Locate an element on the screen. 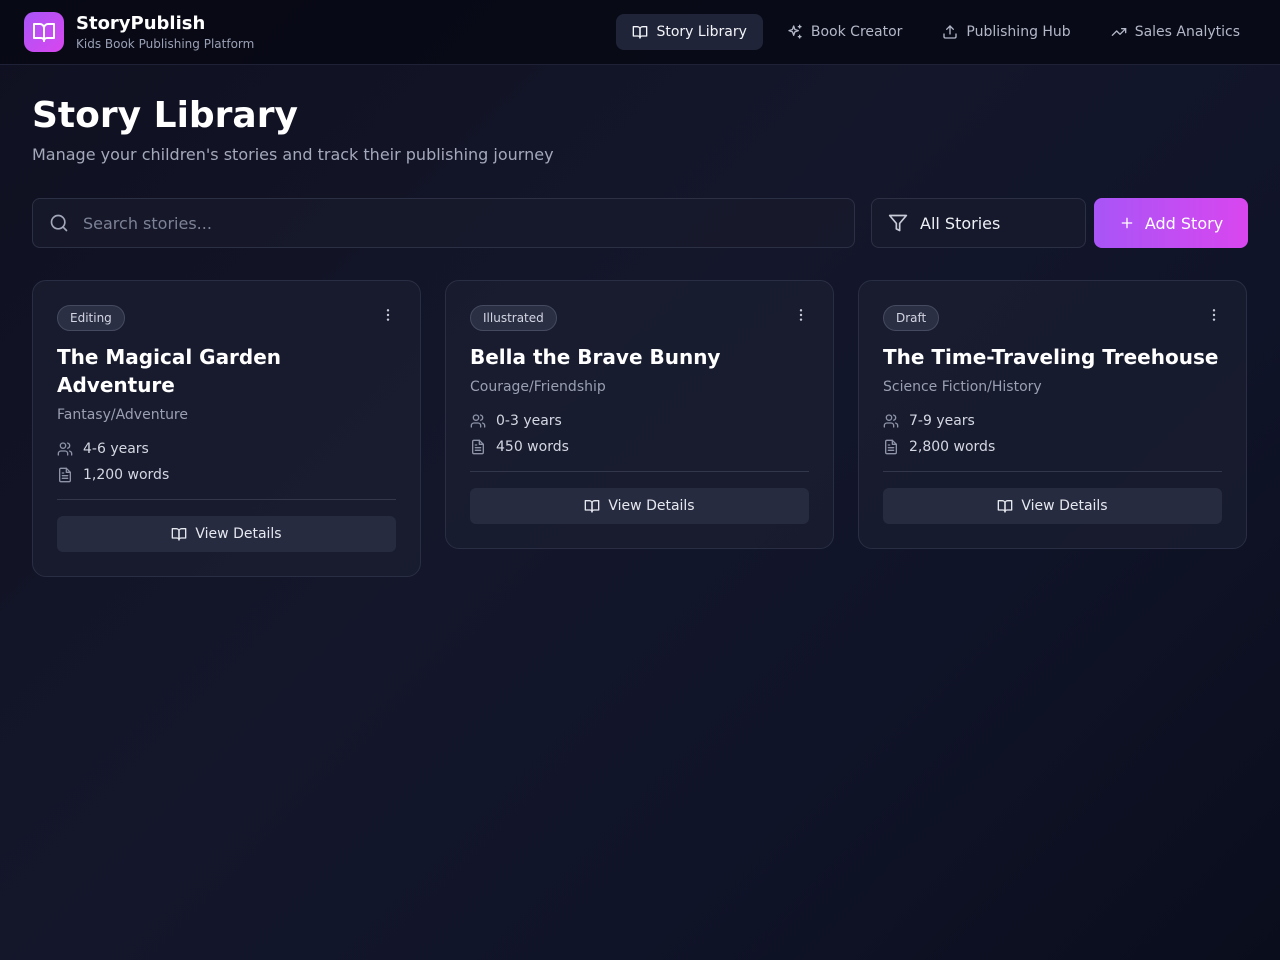 Image resolution: width=1280 pixels, height=960 pixels. page-title: Story Library is located at coordinates (165, 115).